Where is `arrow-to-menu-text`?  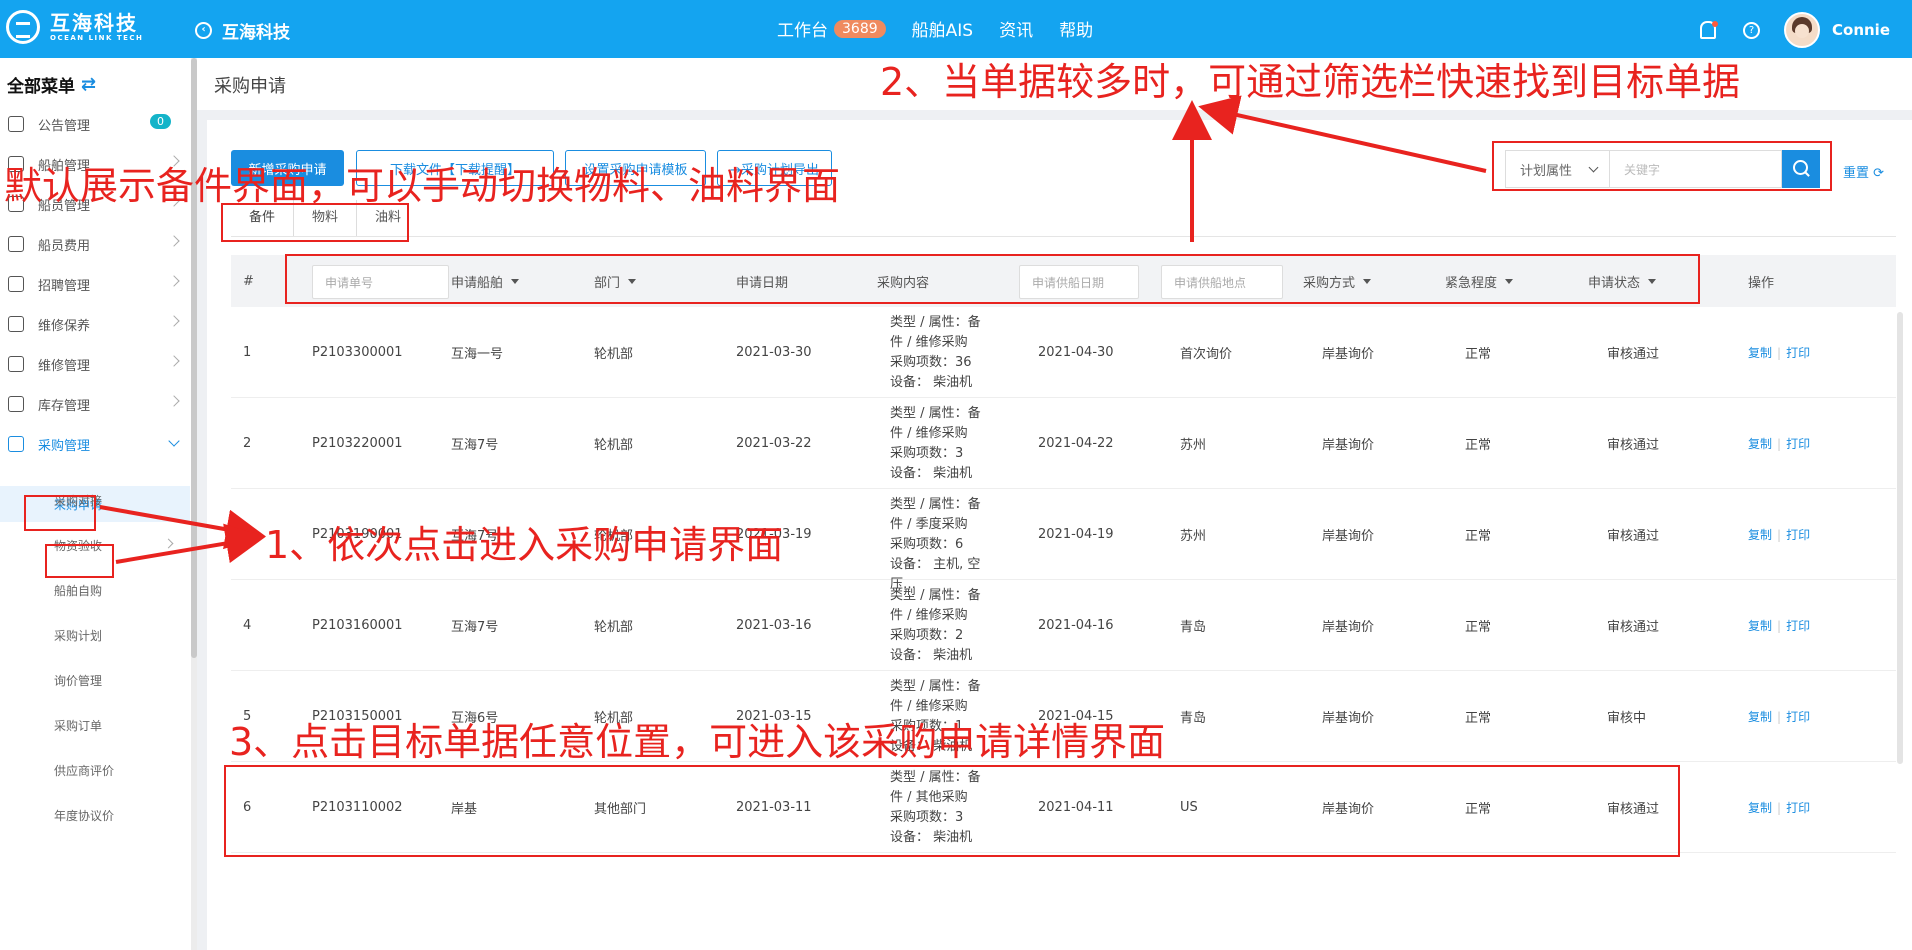
arrow-to-menu-text is located at coordinates (182, 527).